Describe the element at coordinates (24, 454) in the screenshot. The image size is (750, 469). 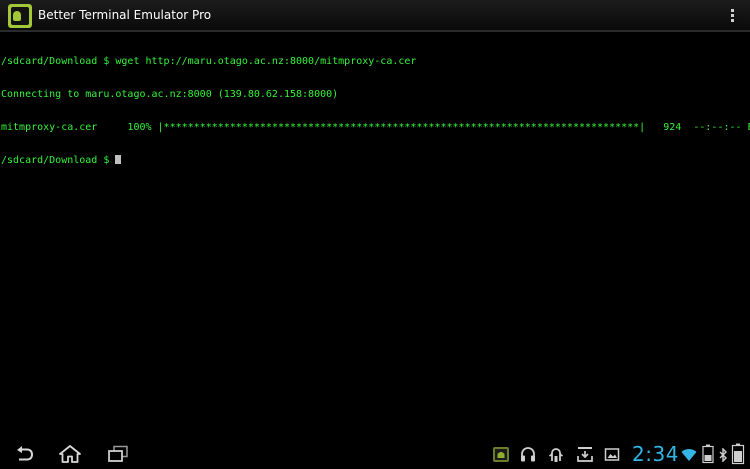
I see `back-icon` at that location.